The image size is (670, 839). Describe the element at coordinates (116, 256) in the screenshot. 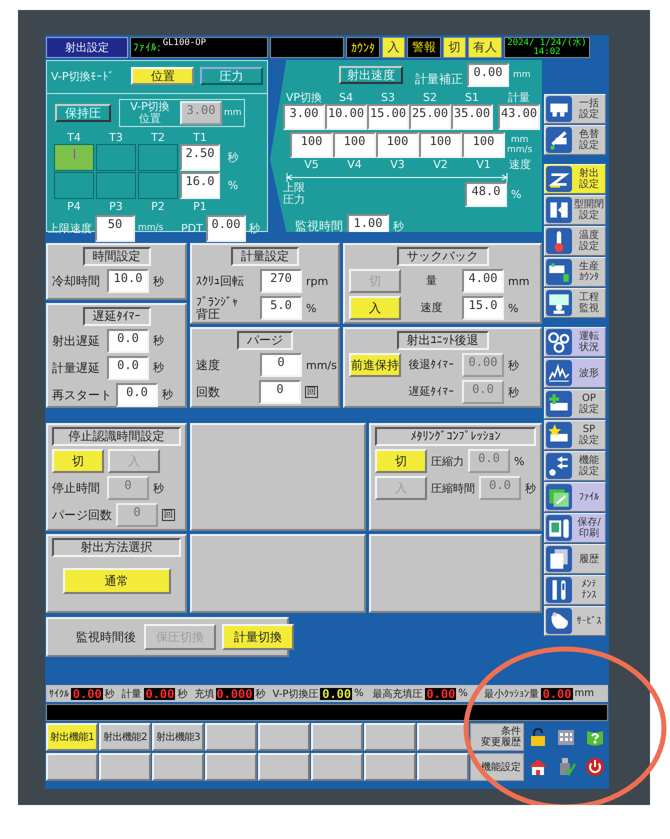

I see `section-title: 時間設定` at that location.